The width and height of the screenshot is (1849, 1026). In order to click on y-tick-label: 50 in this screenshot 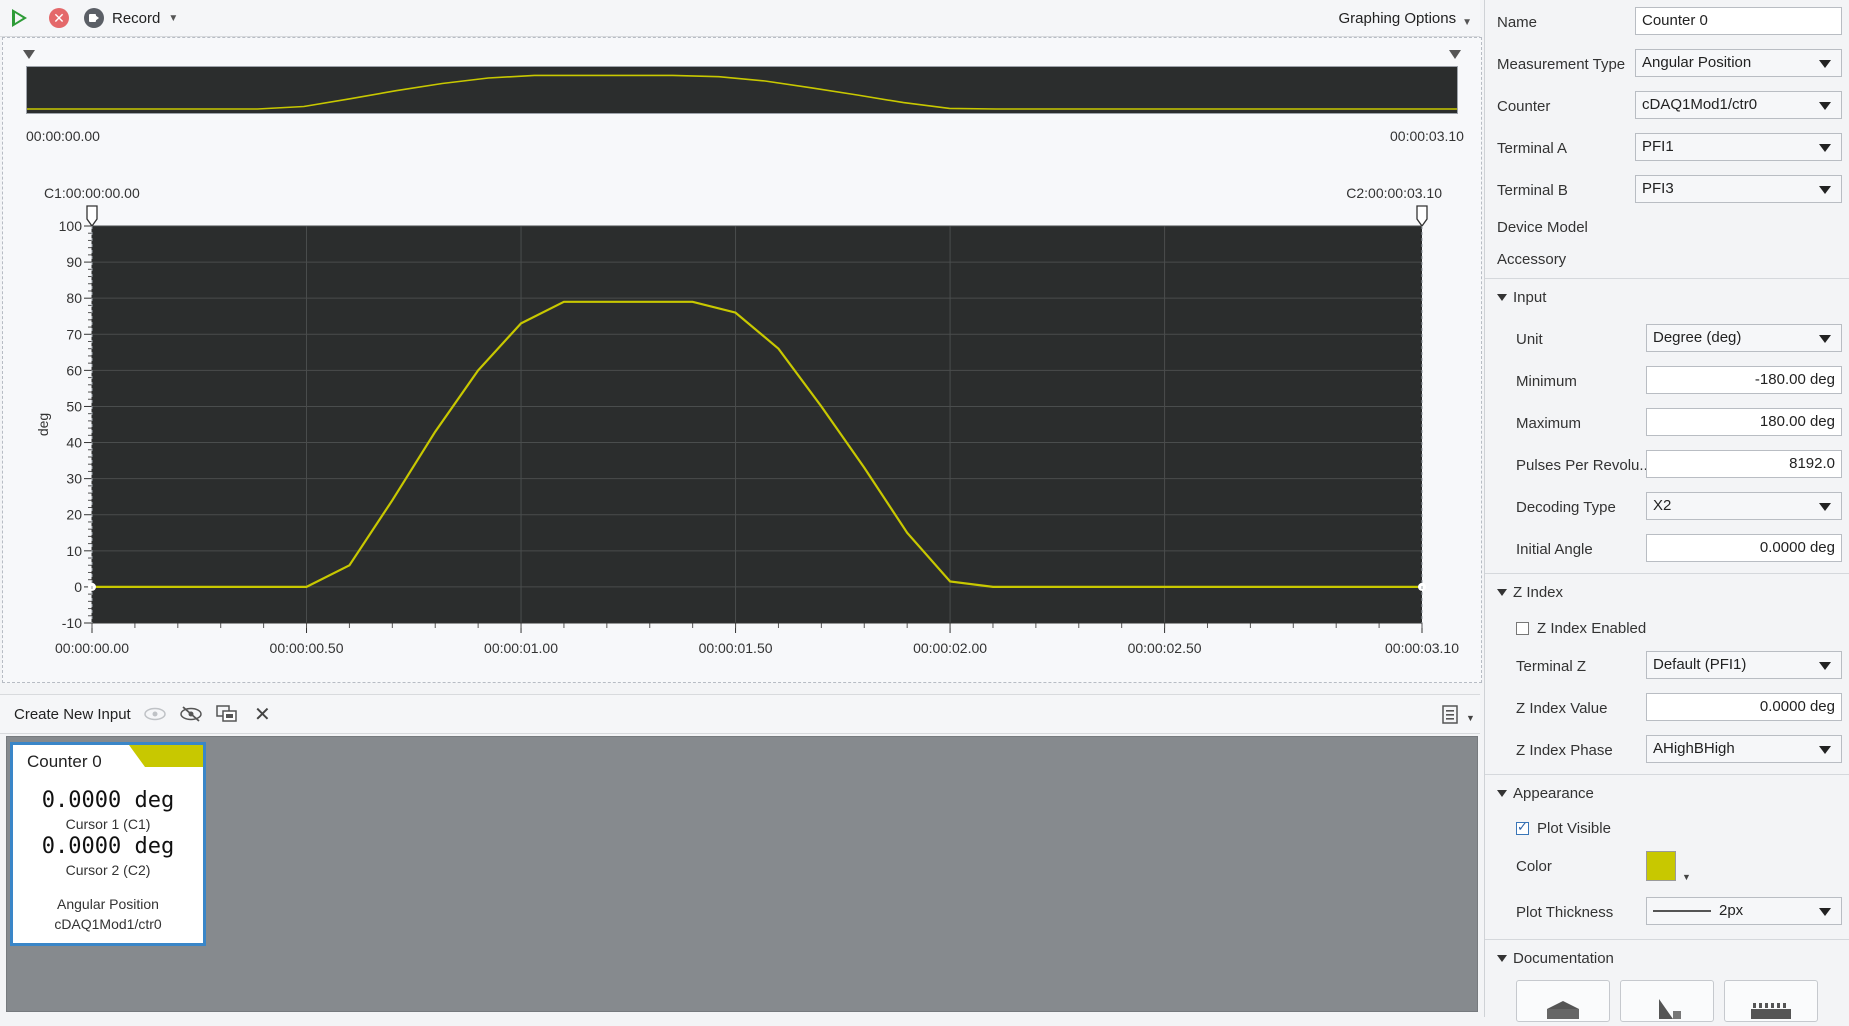, I will do `click(74, 406)`.